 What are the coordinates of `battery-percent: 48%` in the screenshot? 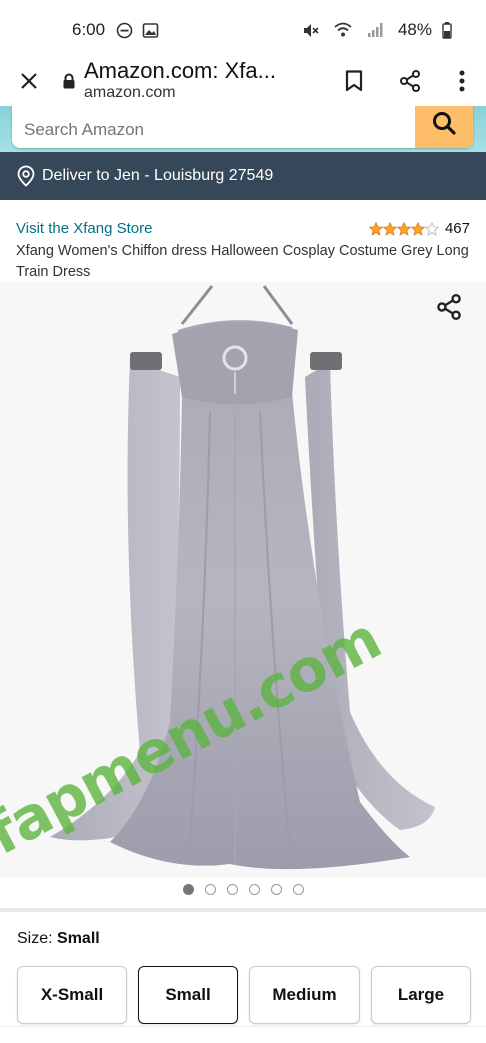 It's located at (414, 29).